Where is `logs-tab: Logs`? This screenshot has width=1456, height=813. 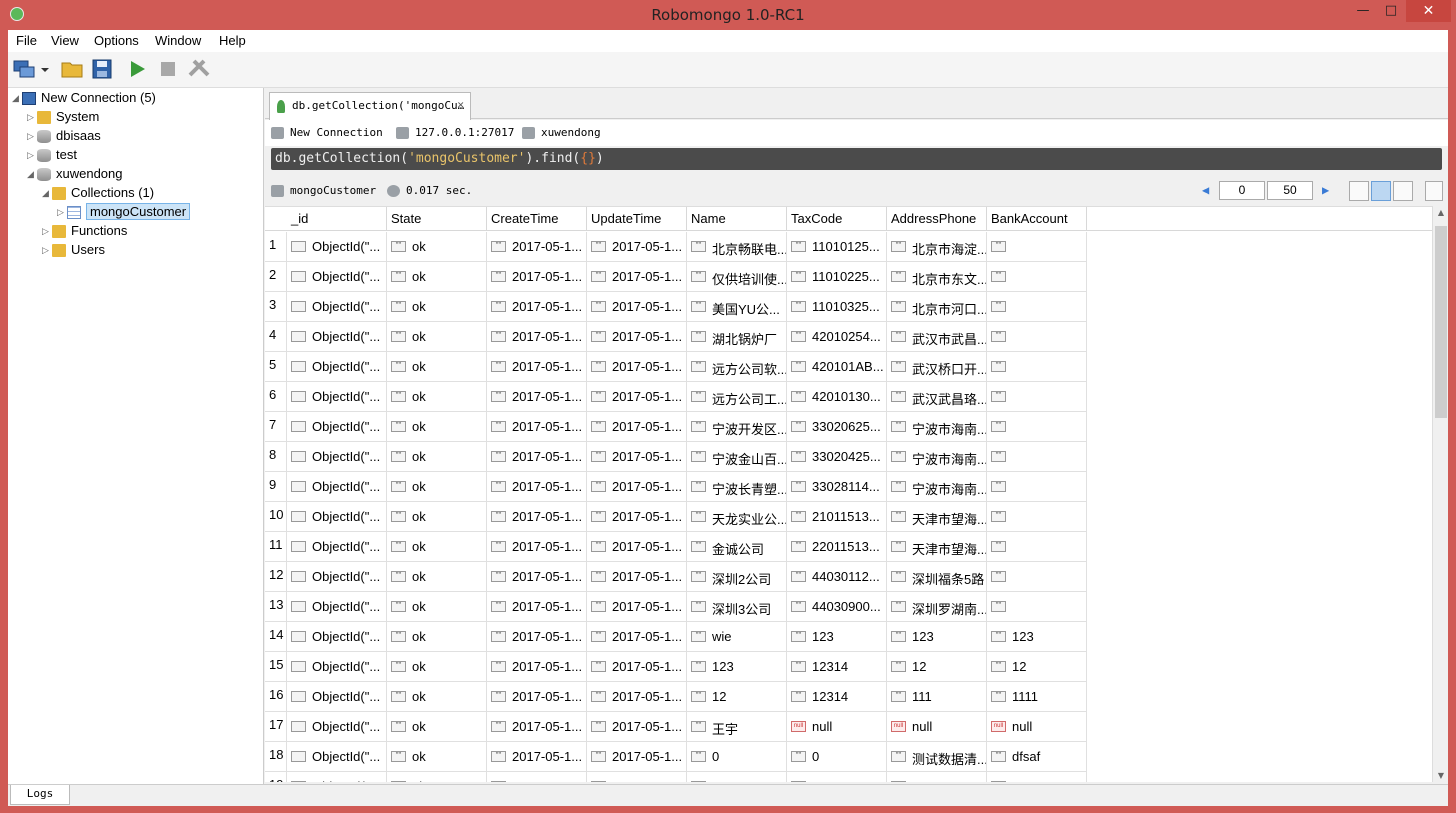 logs-tab: Logs is located at coordinates (40, 795).